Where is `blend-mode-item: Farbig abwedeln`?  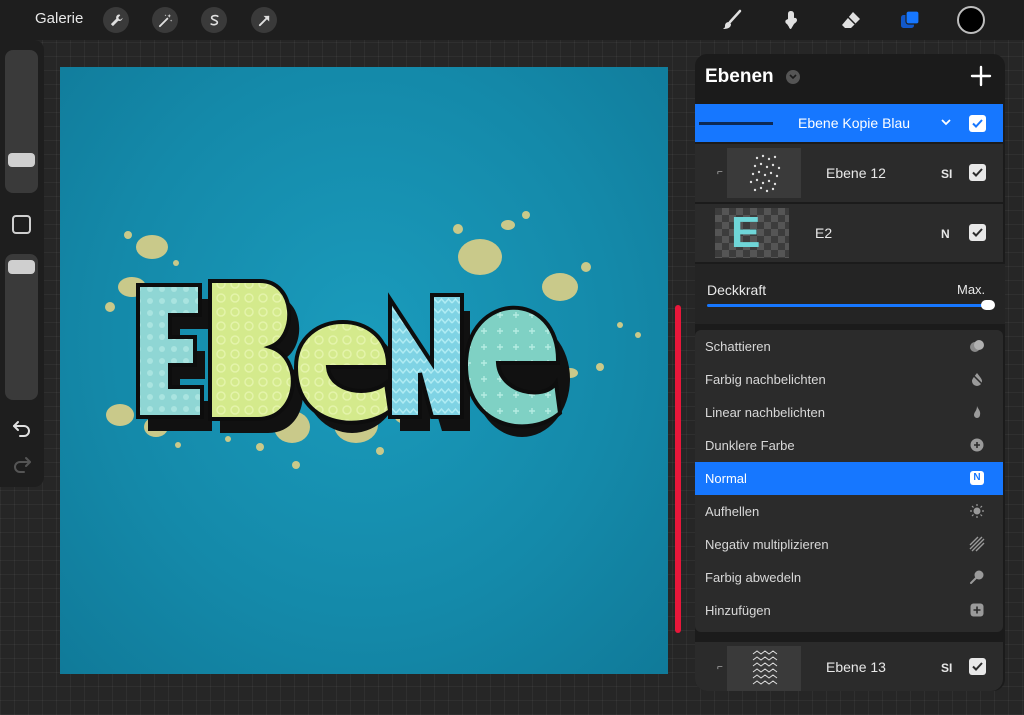 blend-mode-item: Farbig abwedeln is located at coordinates (849, 577).